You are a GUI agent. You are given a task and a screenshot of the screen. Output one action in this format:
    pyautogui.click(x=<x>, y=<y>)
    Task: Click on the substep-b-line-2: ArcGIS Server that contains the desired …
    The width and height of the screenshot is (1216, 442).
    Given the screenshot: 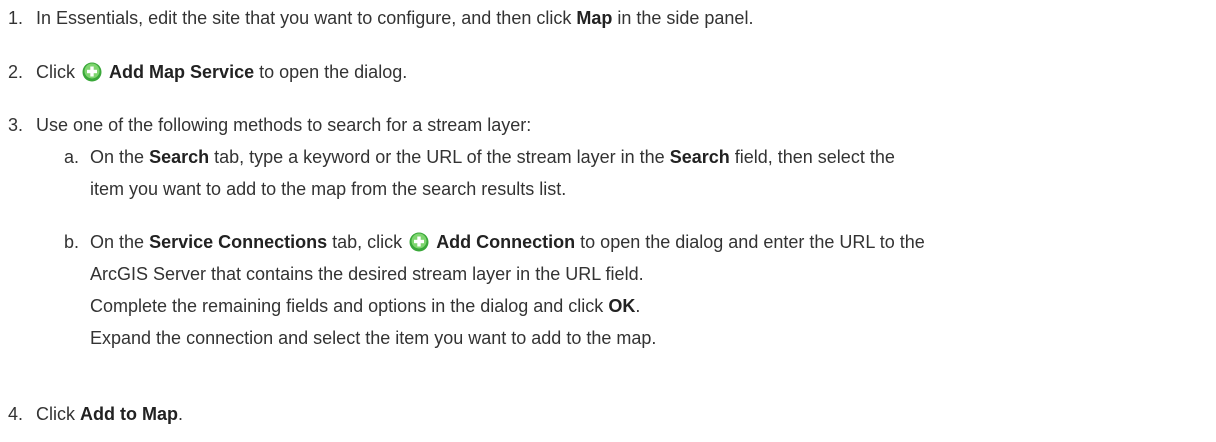 What is the action you would take?
    pyautogui.click(x=367, y=274)
    